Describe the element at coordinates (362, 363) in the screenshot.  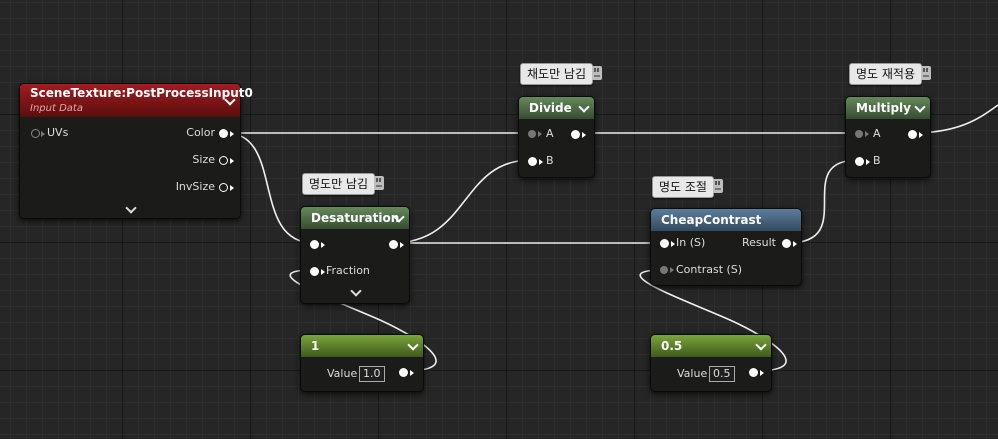
I see `constant-node: 1 Value 1.0` at that location.